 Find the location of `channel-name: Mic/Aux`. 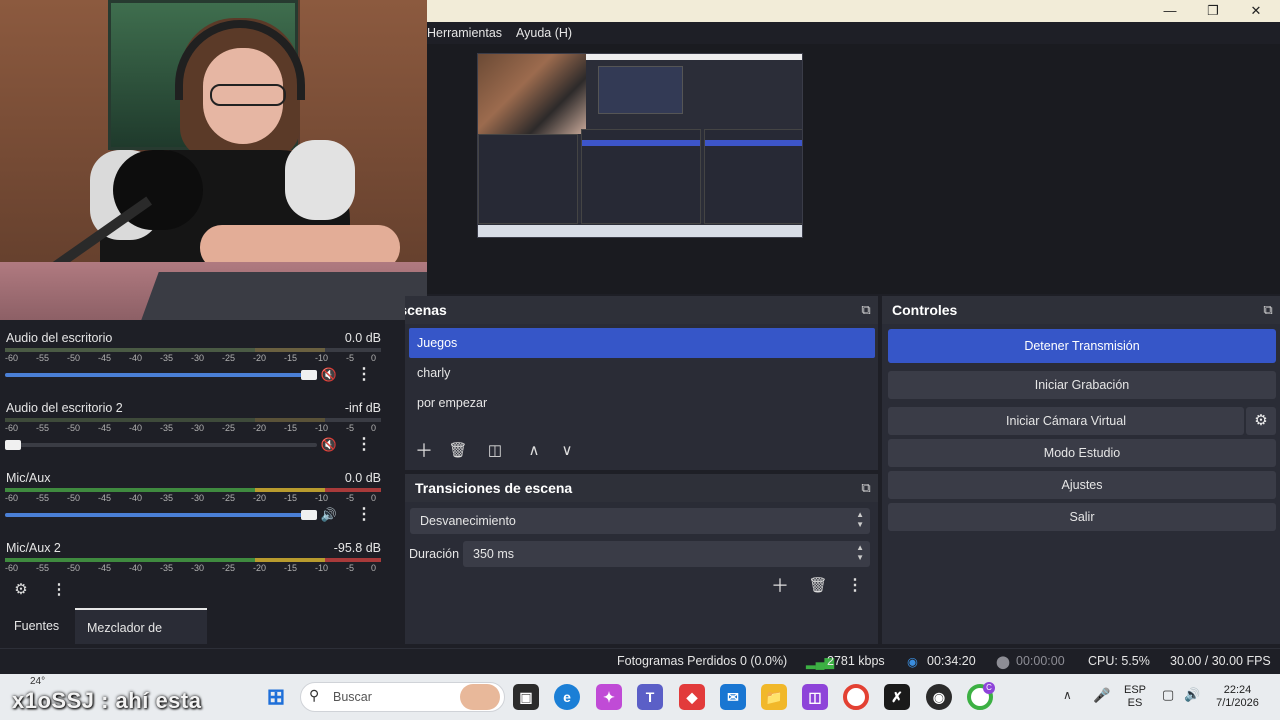

channel-name: Mic/Aux is located at coordinates (28, 478).